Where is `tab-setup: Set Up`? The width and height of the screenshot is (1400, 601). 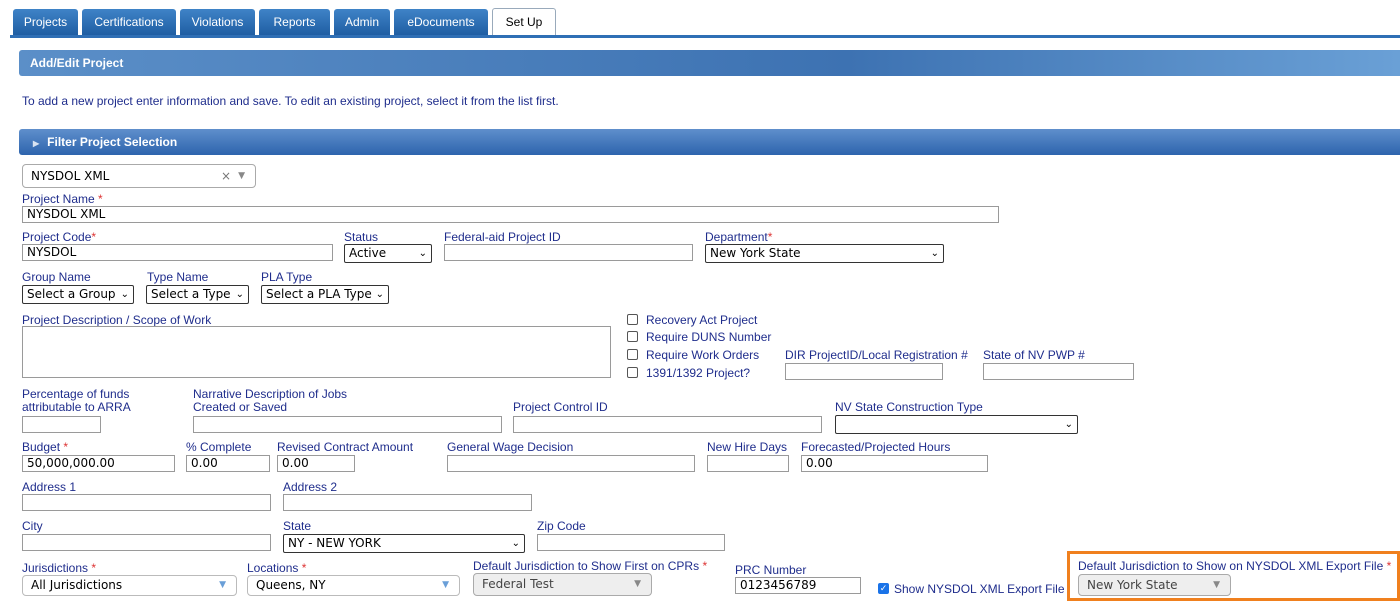
tab-setup: Set Up is located at coordinates (524, 22).